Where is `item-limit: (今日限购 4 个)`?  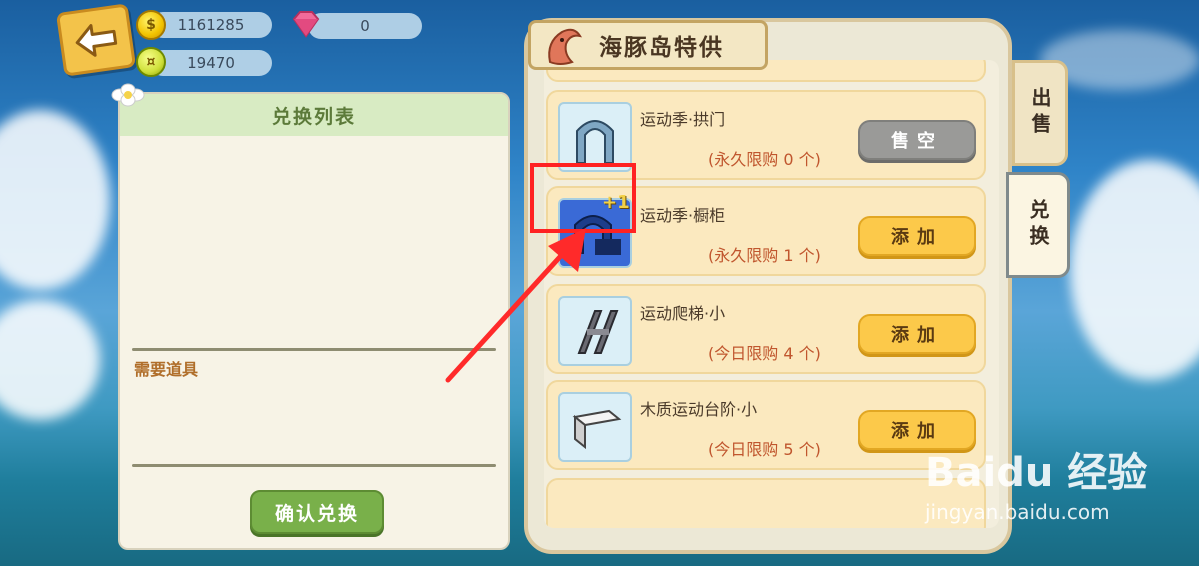
item-limit: (今日限购 4 个) is located at coordinates (764, 353).